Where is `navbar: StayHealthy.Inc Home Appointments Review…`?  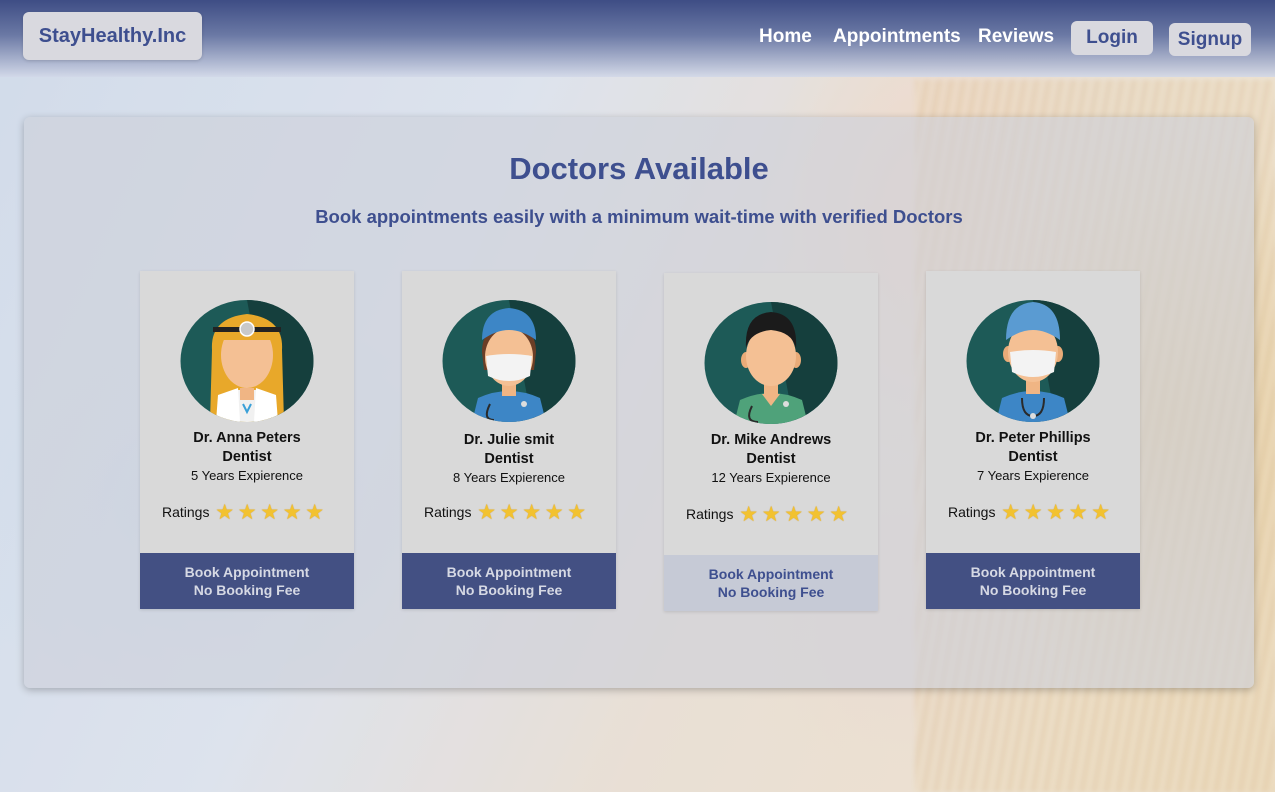 navbar: StayHealthy.Inc Home Appointments Review… is located at coordinates (637, 38).